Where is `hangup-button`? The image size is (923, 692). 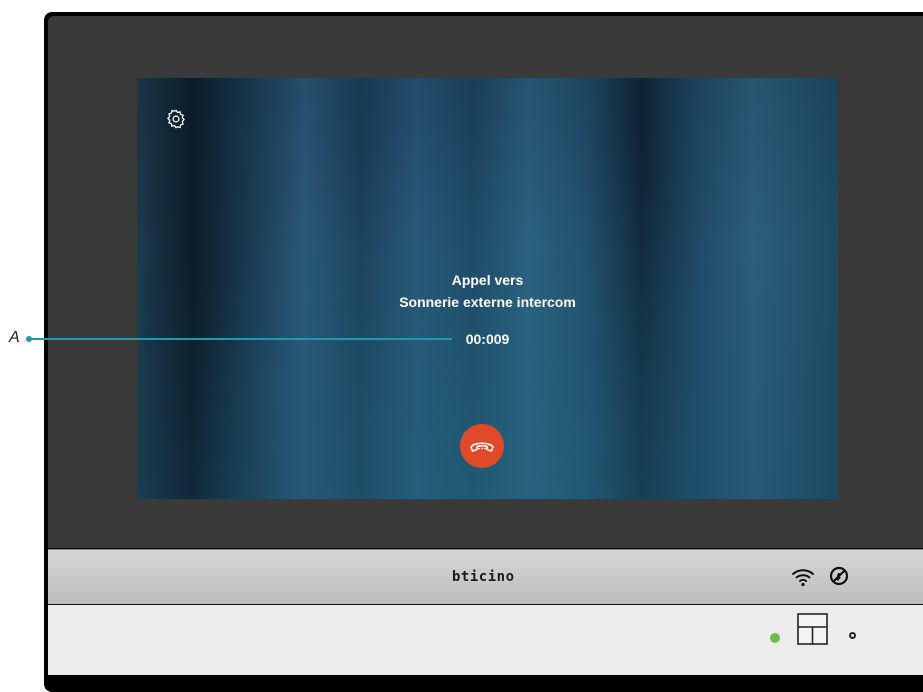
hangup-button is located at coordinates (482, 446).